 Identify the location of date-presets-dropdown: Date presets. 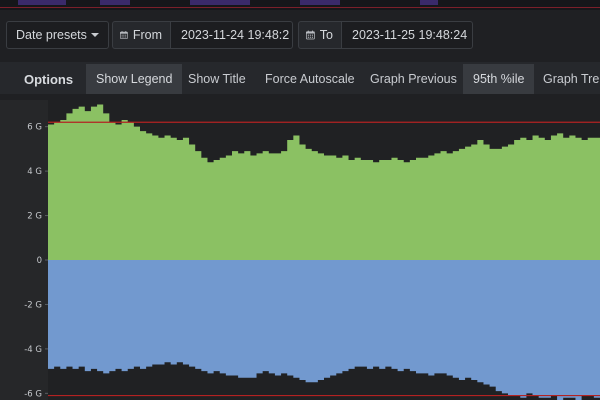
(57, 35).